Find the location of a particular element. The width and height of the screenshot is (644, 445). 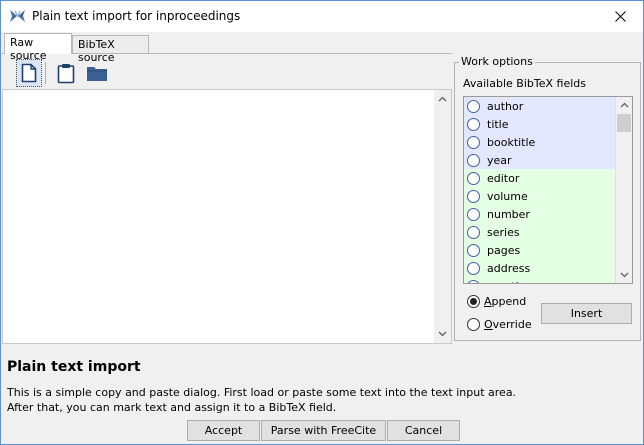

override-radio: Override is located at coordinates (499, 324).